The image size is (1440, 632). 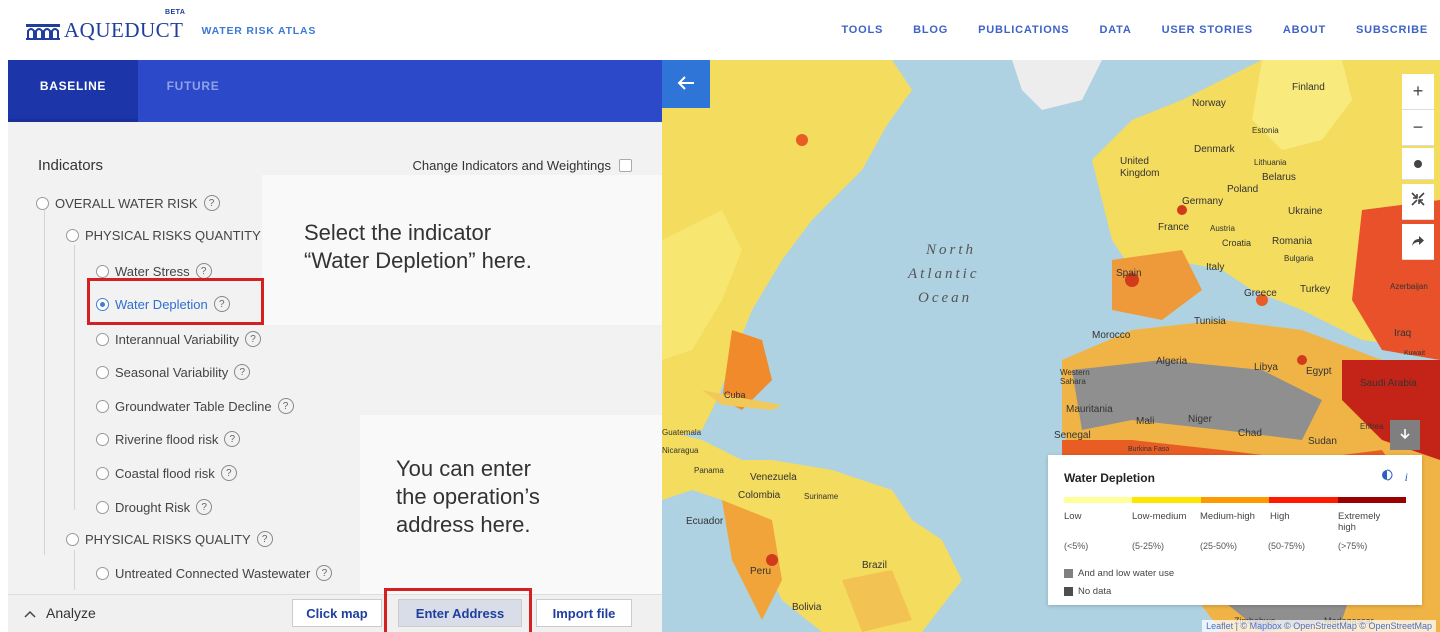 I want to click on map-label: Lithuania, so click(x=1270, y=162).